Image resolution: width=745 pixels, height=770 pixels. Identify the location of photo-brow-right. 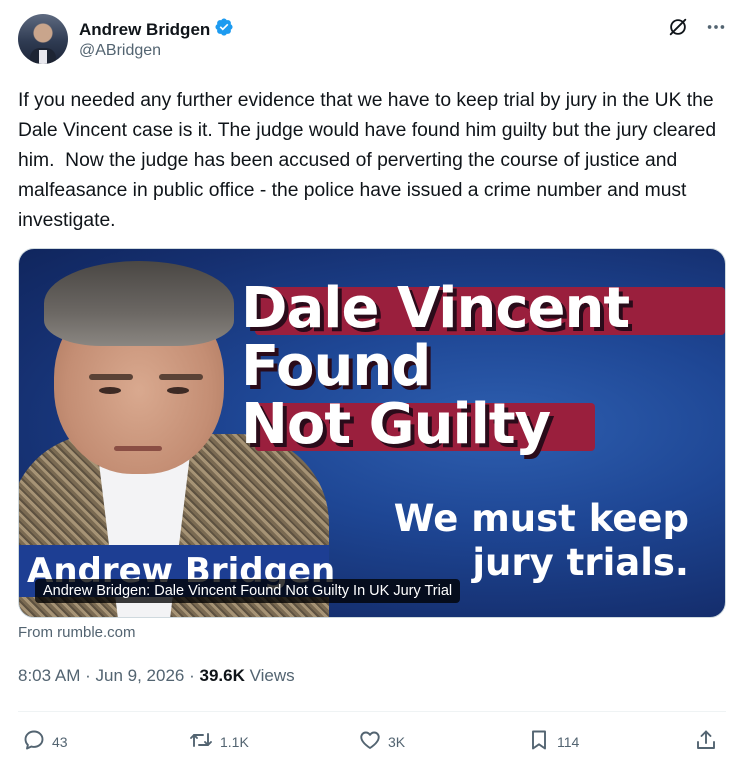
(181, 377).